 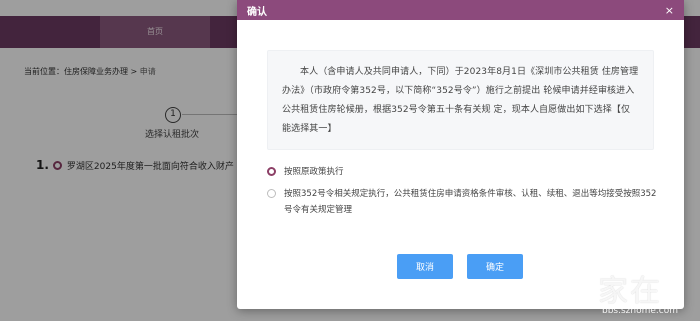 I want to click on option-original-policy: 按照原政策执行, so click(x=462, y=172).